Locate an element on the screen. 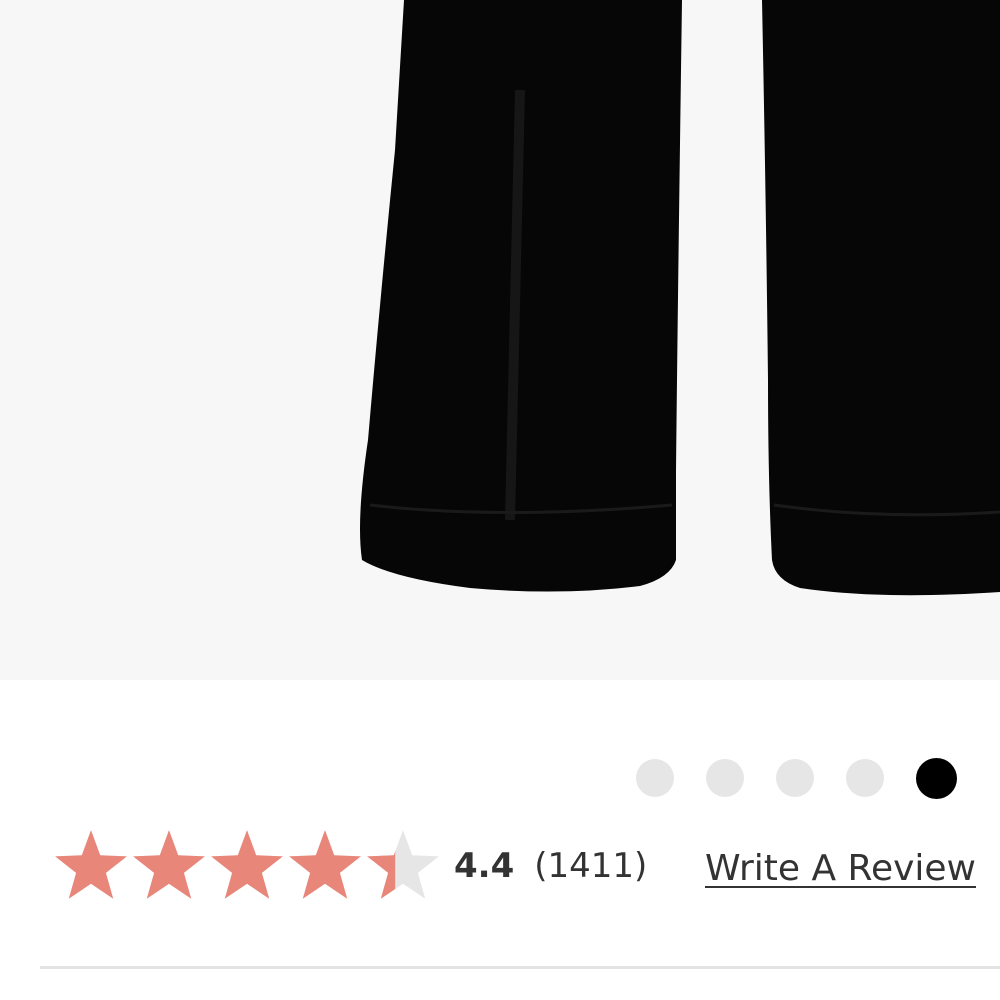 This screenshot has height=1000, width=1000. review-count: (1411) is located at coordinates (590, 866).